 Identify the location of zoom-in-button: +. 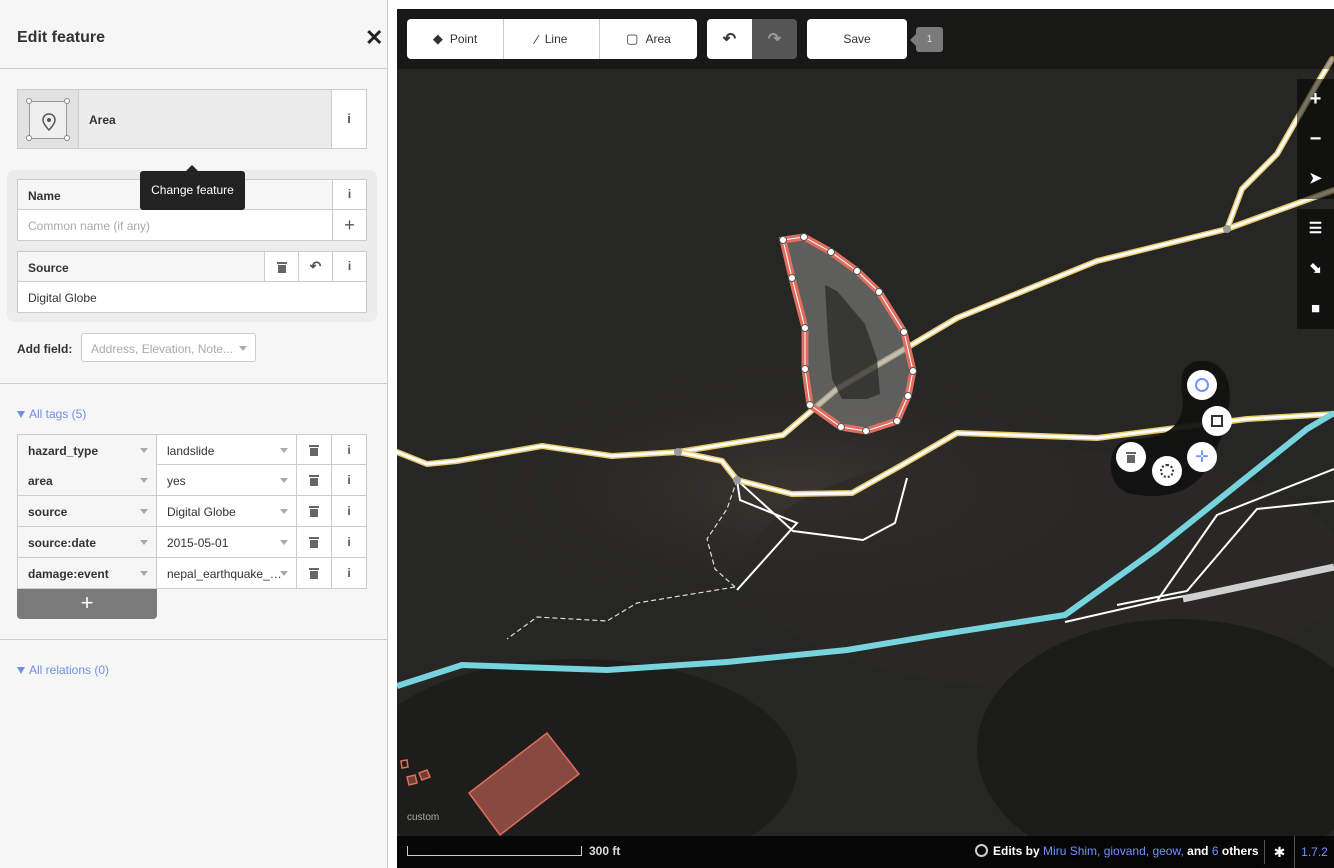
(1315, 99).